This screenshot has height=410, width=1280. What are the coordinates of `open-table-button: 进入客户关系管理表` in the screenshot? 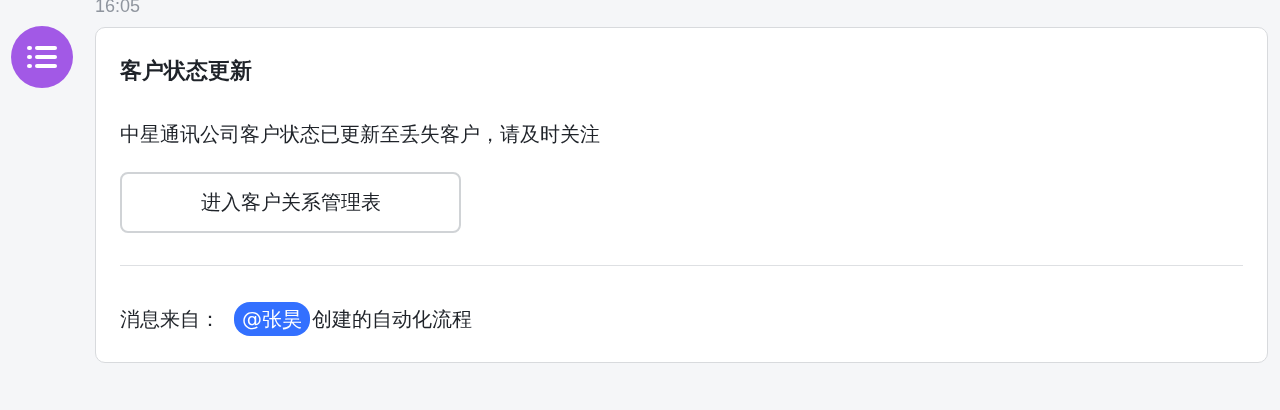 It's located at (290, 202).